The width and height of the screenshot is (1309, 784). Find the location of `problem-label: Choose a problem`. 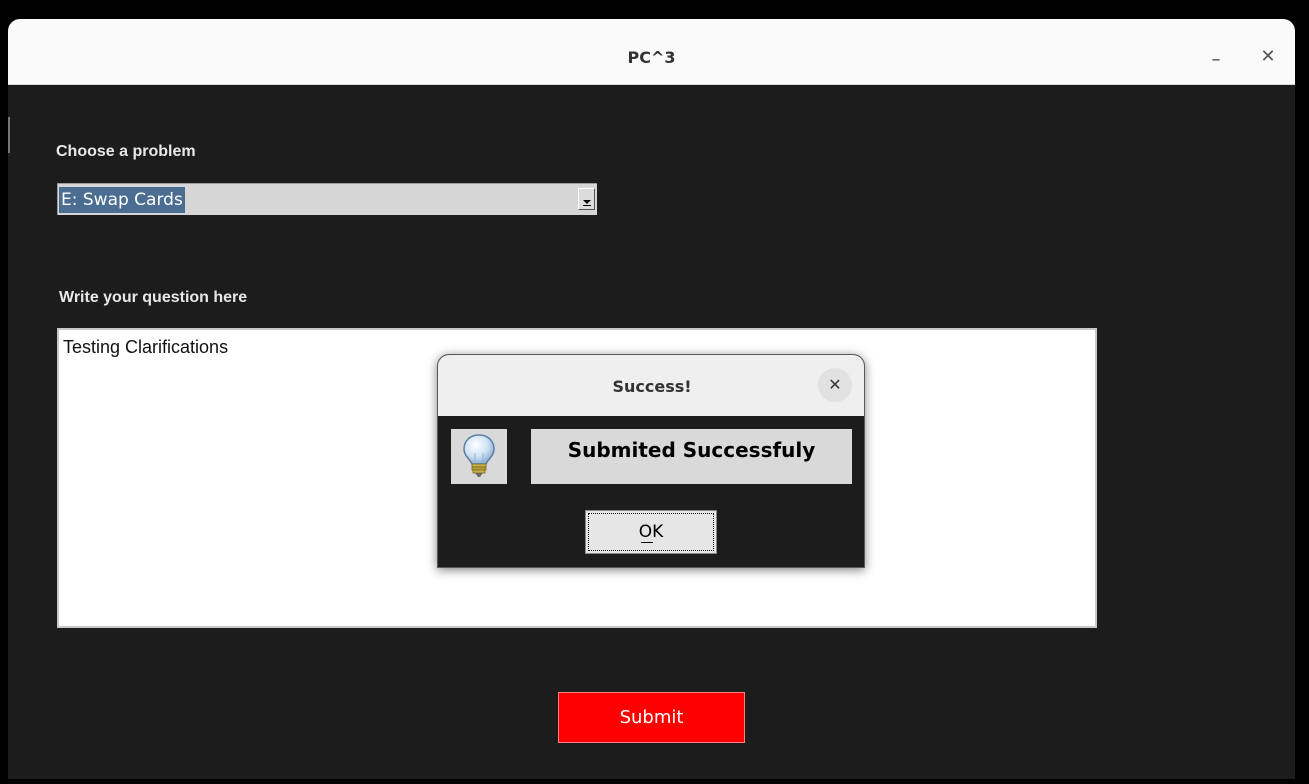

problem-label: Choose a problem is located at coordinates (126, 151).